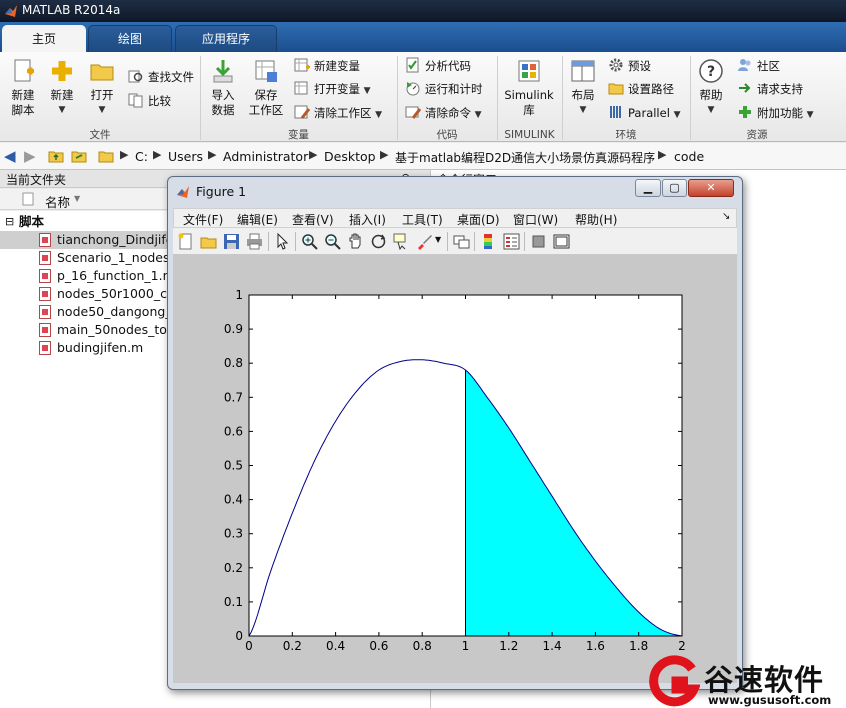 This screenshot has height=708, width=846. I want to click on save-workspace-icon, so click(266, 71).